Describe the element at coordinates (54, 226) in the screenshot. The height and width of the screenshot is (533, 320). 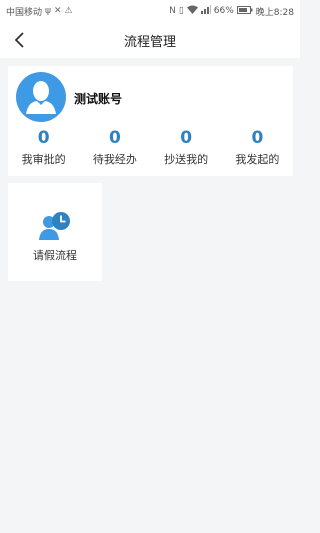
I see `person-clock-icon` at that location.